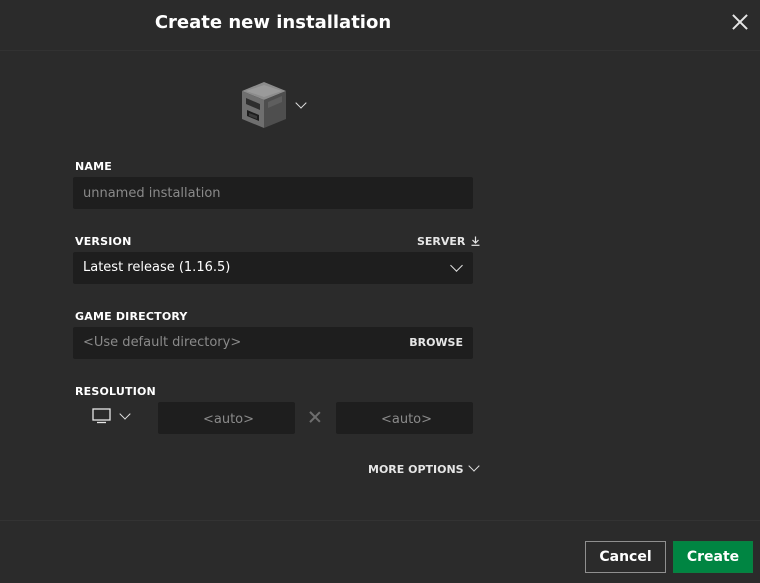 The image size is (760, 583). Describe the element at coordinates (273, 22) in the screenshot. I see `dialog-title: Create new installation` at that location.